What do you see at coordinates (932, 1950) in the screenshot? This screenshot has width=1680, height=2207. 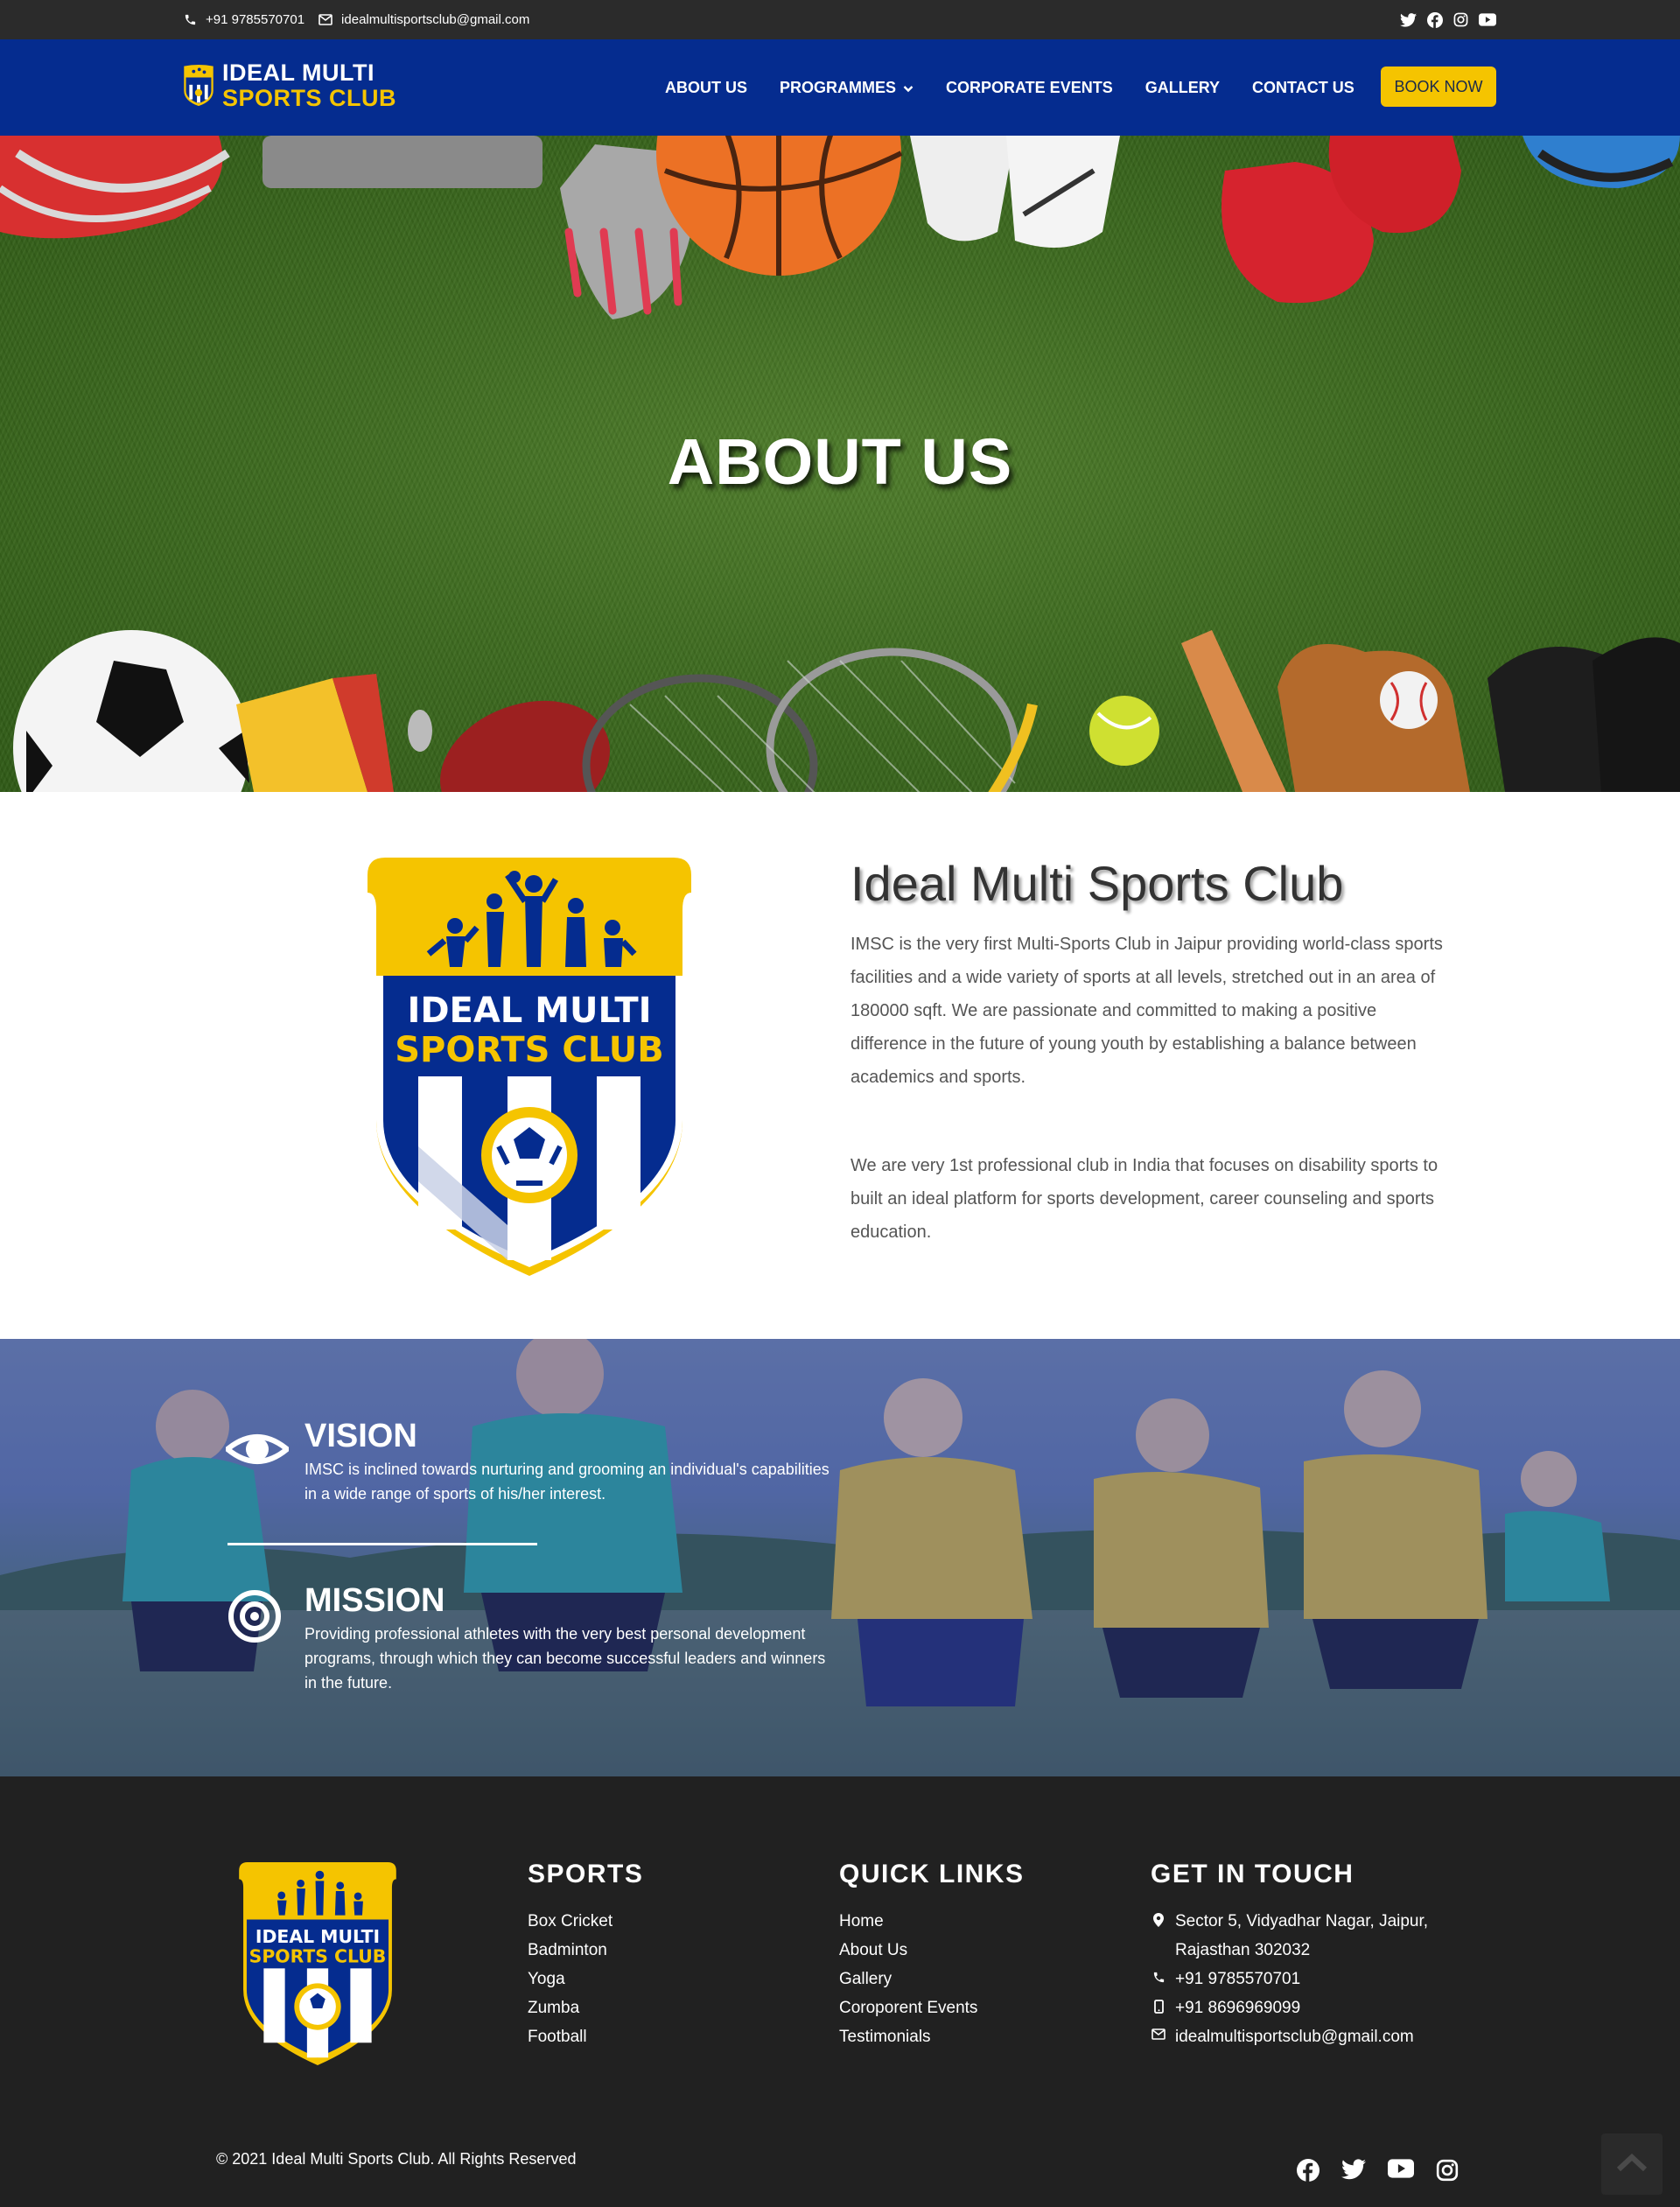 I see `footer-quick-link: About Us` at bounding box center [932, 1950].